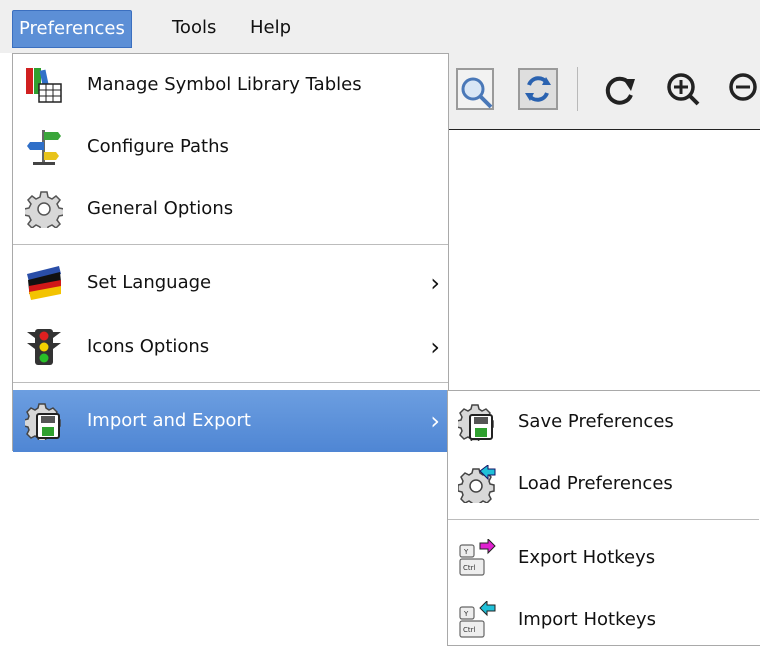 This screenshot has height=651, width=760. I want to click on menu-item-export-hotkeys: Y Ctrl Export Hotkeys, so click(603, 558).